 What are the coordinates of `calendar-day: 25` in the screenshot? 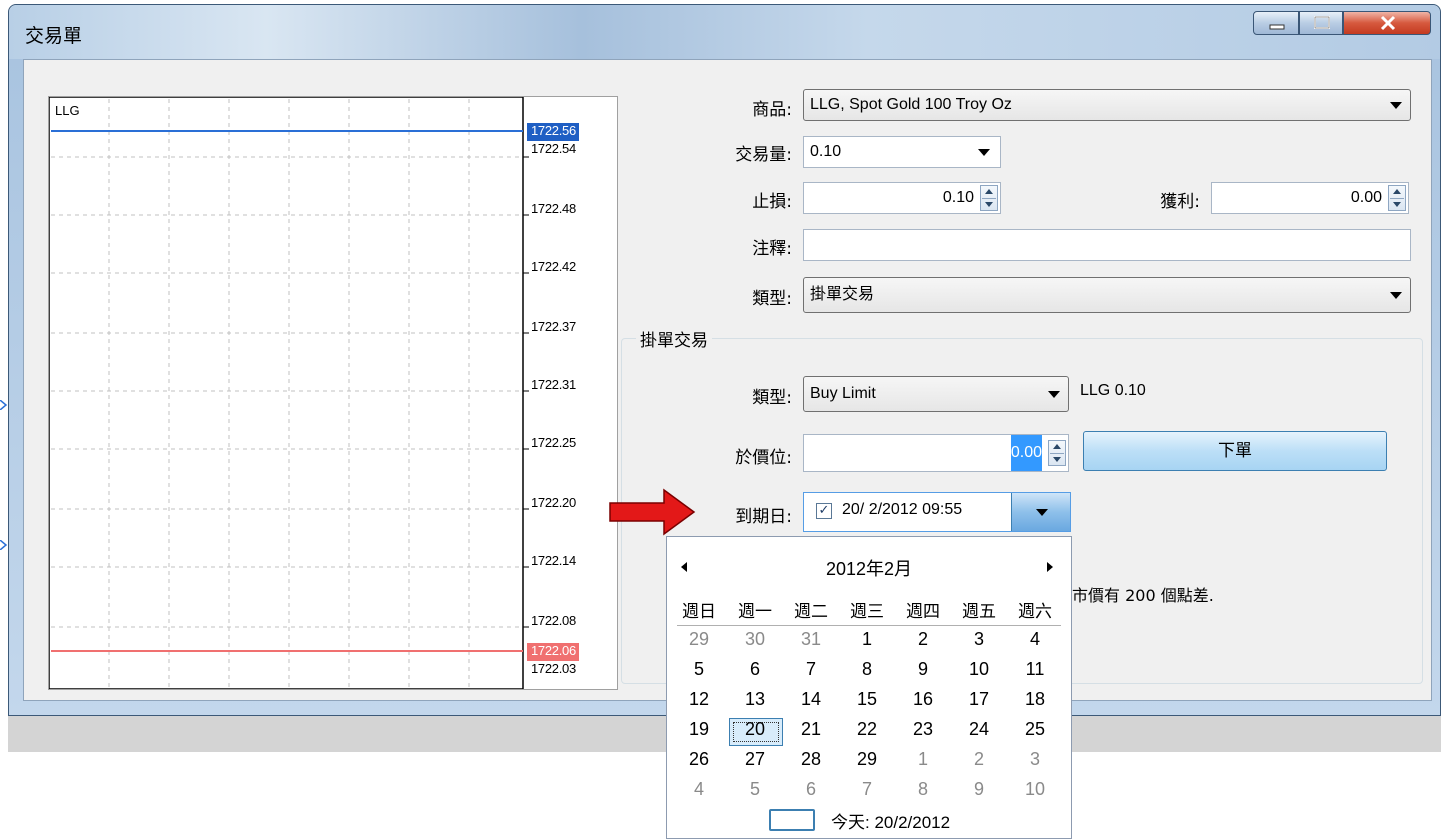 It's located at (1035, 729).